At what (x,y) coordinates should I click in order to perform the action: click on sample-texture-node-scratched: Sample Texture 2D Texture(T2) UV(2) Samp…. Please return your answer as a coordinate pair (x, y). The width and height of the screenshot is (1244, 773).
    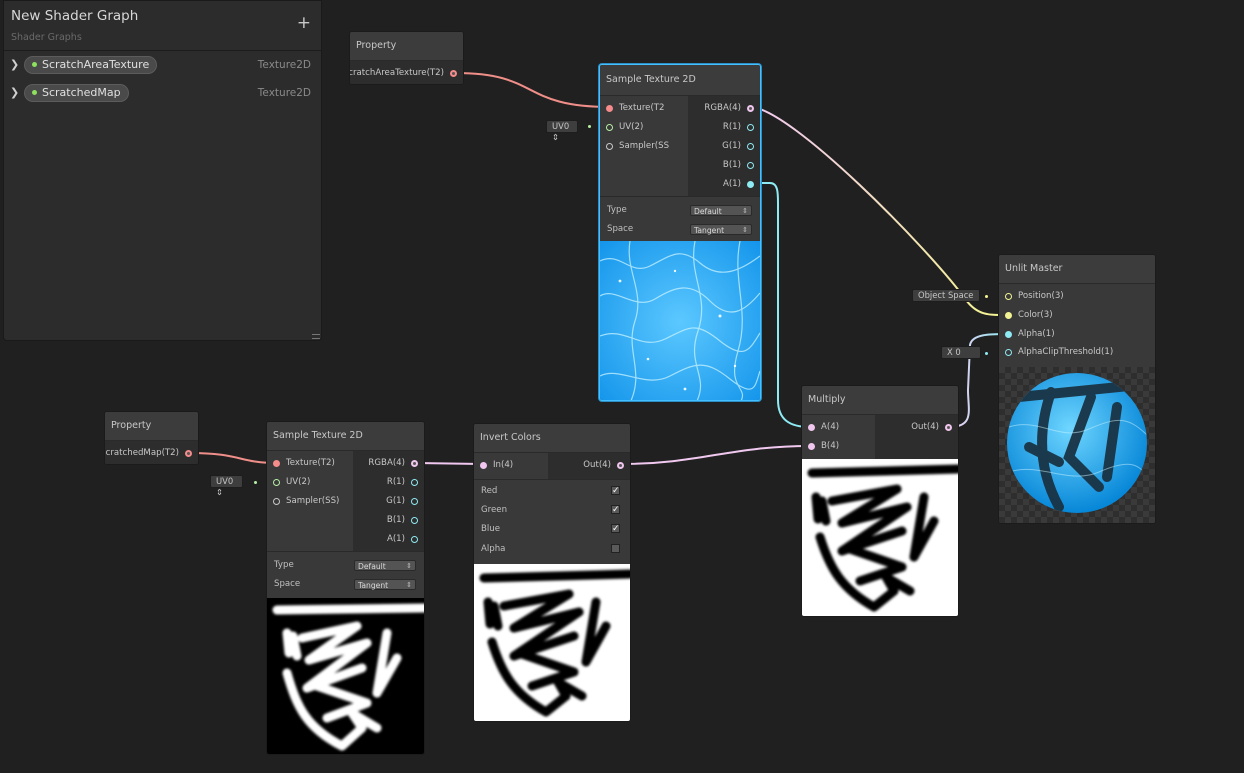
    Looking at the image, I should click on (345, 588).